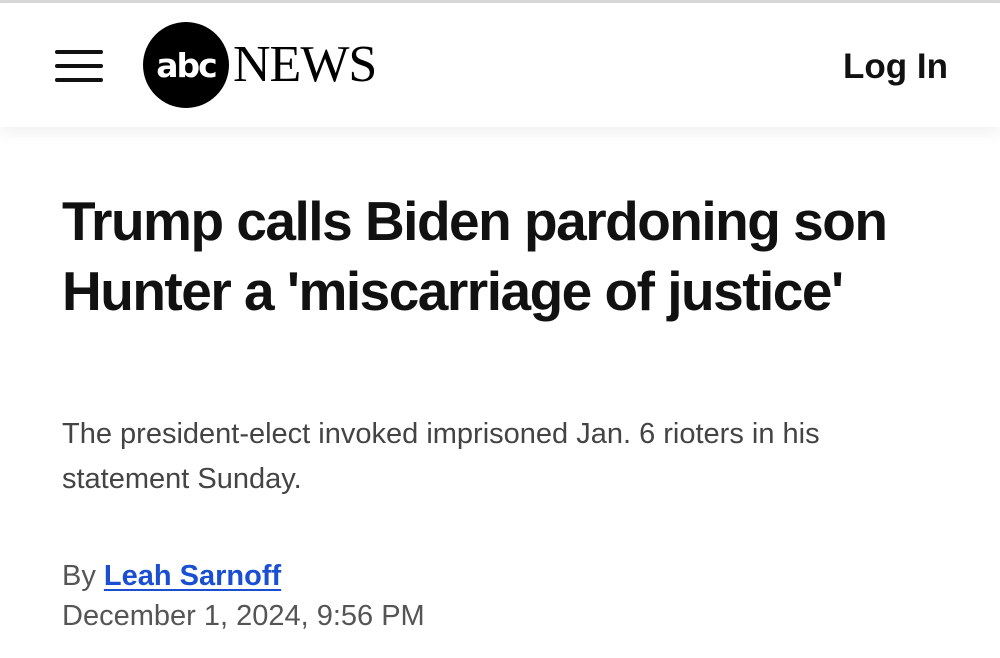 This screenshot has width=1000, height=658. Describe the element at coordinates (895, 67) in the screenshot. I see `login-button: Log In` at that location.